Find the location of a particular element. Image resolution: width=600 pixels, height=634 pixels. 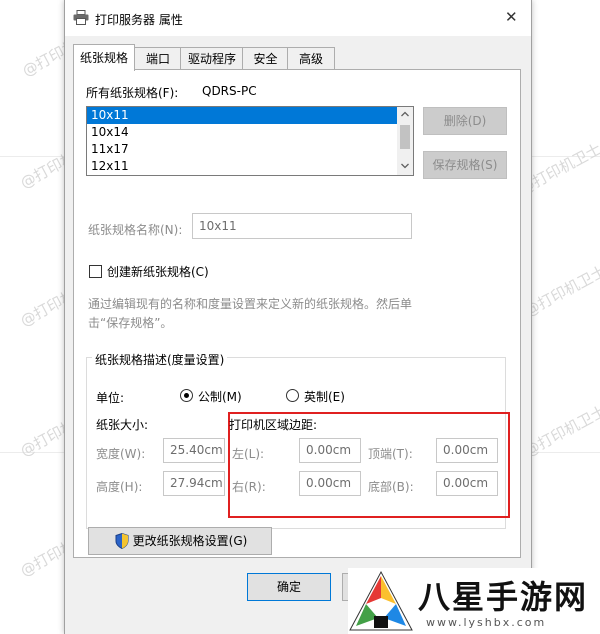

site-logo-badge: 八星手游网 www.lyshbx.com is located at coordinates (474, 601).